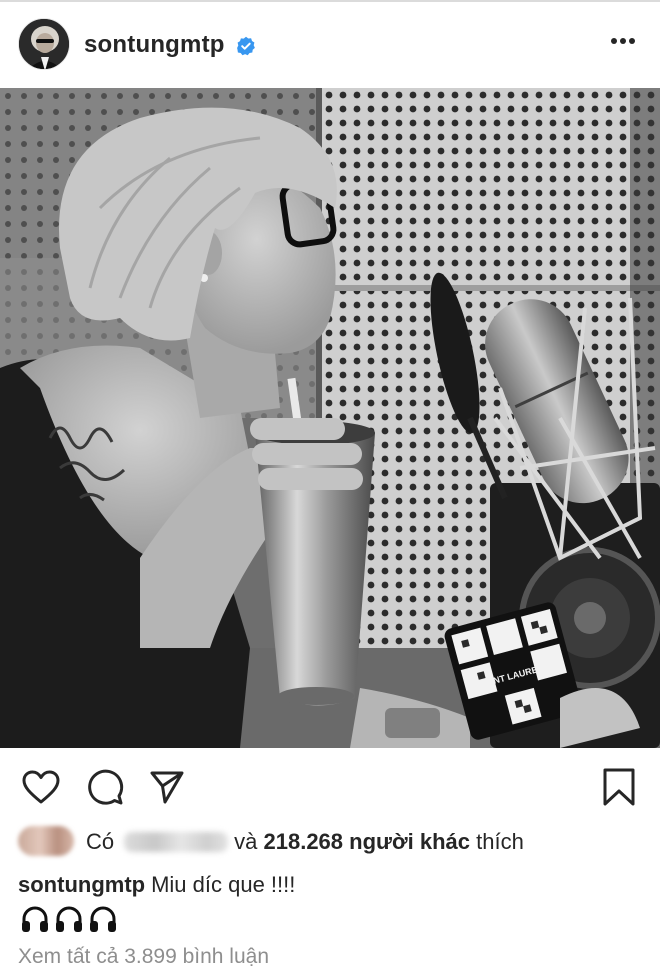 Image resolution: width=660 pixels, height=979 pixels. Describe the element at coordinates (44, 44) in the screenshot. I see `avatar` at that location.